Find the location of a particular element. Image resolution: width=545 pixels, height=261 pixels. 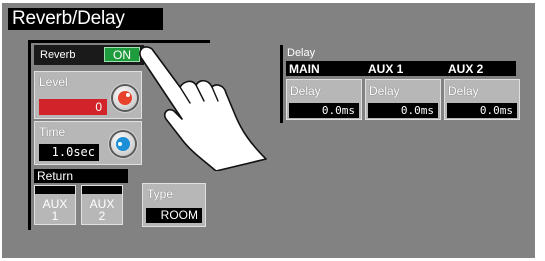

delay-aux1-label: Delay is located at coordinates (384, 91).